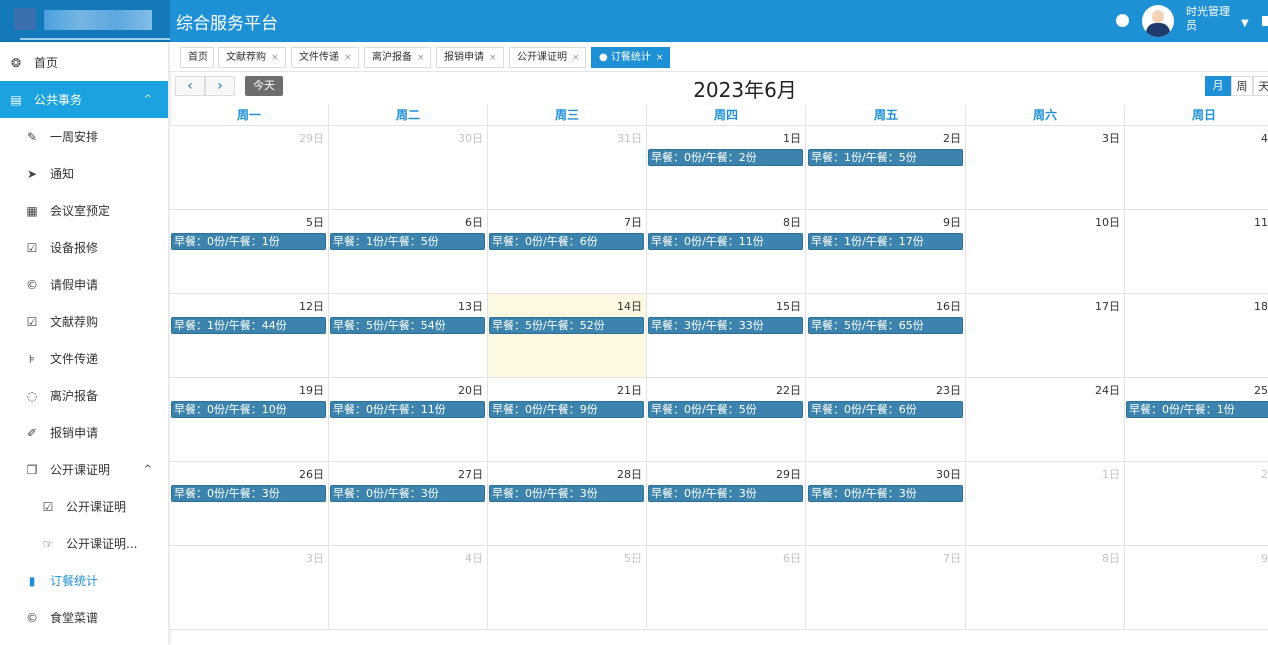 Image resolution: width=1268 pixels, height=645 pixels. I want to click on day-cell: 12日 早餐：1份/午餐：44份, so click(249, 336).